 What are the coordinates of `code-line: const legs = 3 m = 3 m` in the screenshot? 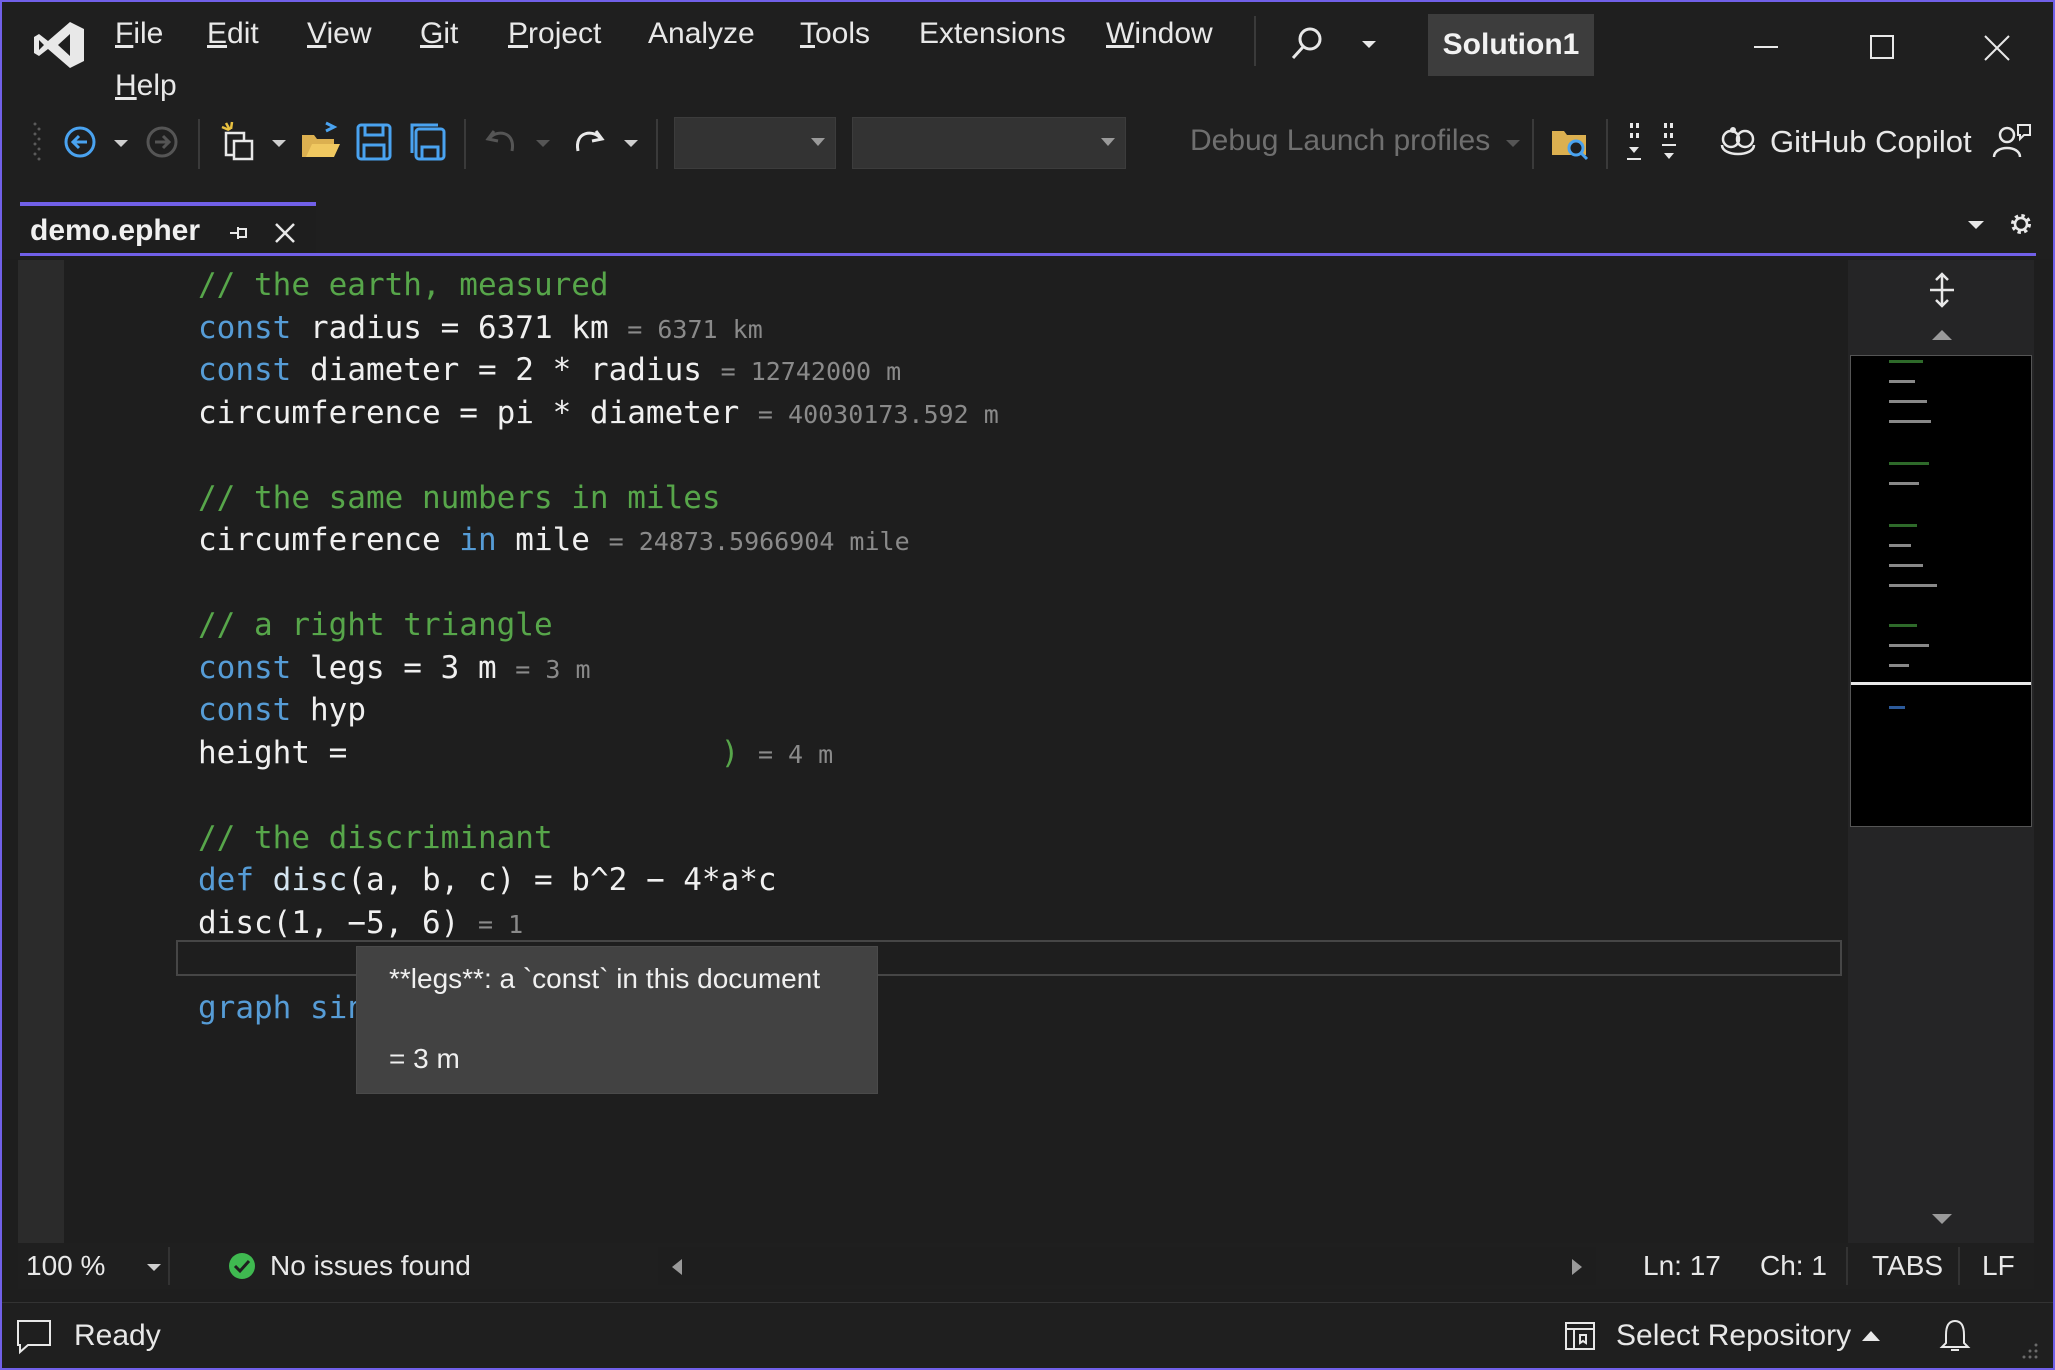 It's located at (394, 668).